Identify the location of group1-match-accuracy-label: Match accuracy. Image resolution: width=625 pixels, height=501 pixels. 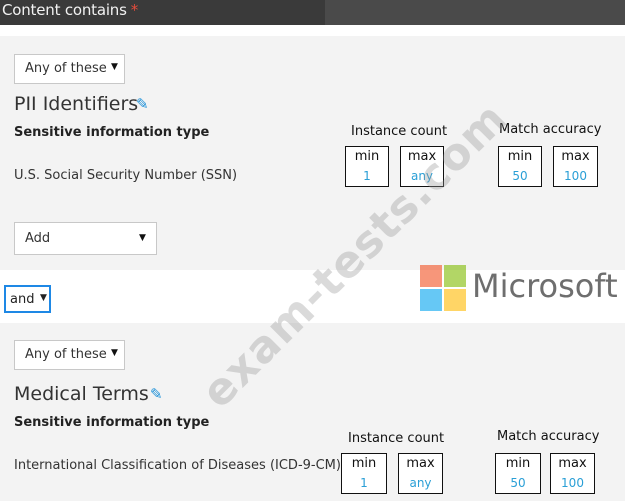
(550, 129).